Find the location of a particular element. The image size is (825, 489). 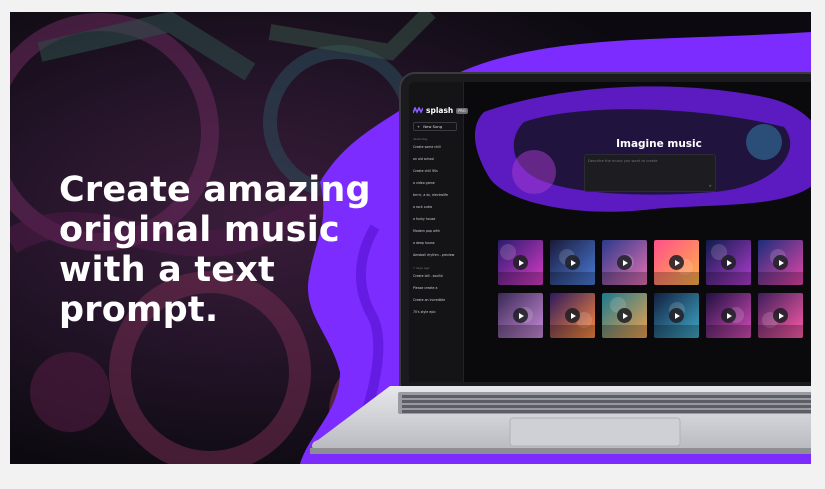

history-recent-item: an old school is located at coordinates (435, 159).